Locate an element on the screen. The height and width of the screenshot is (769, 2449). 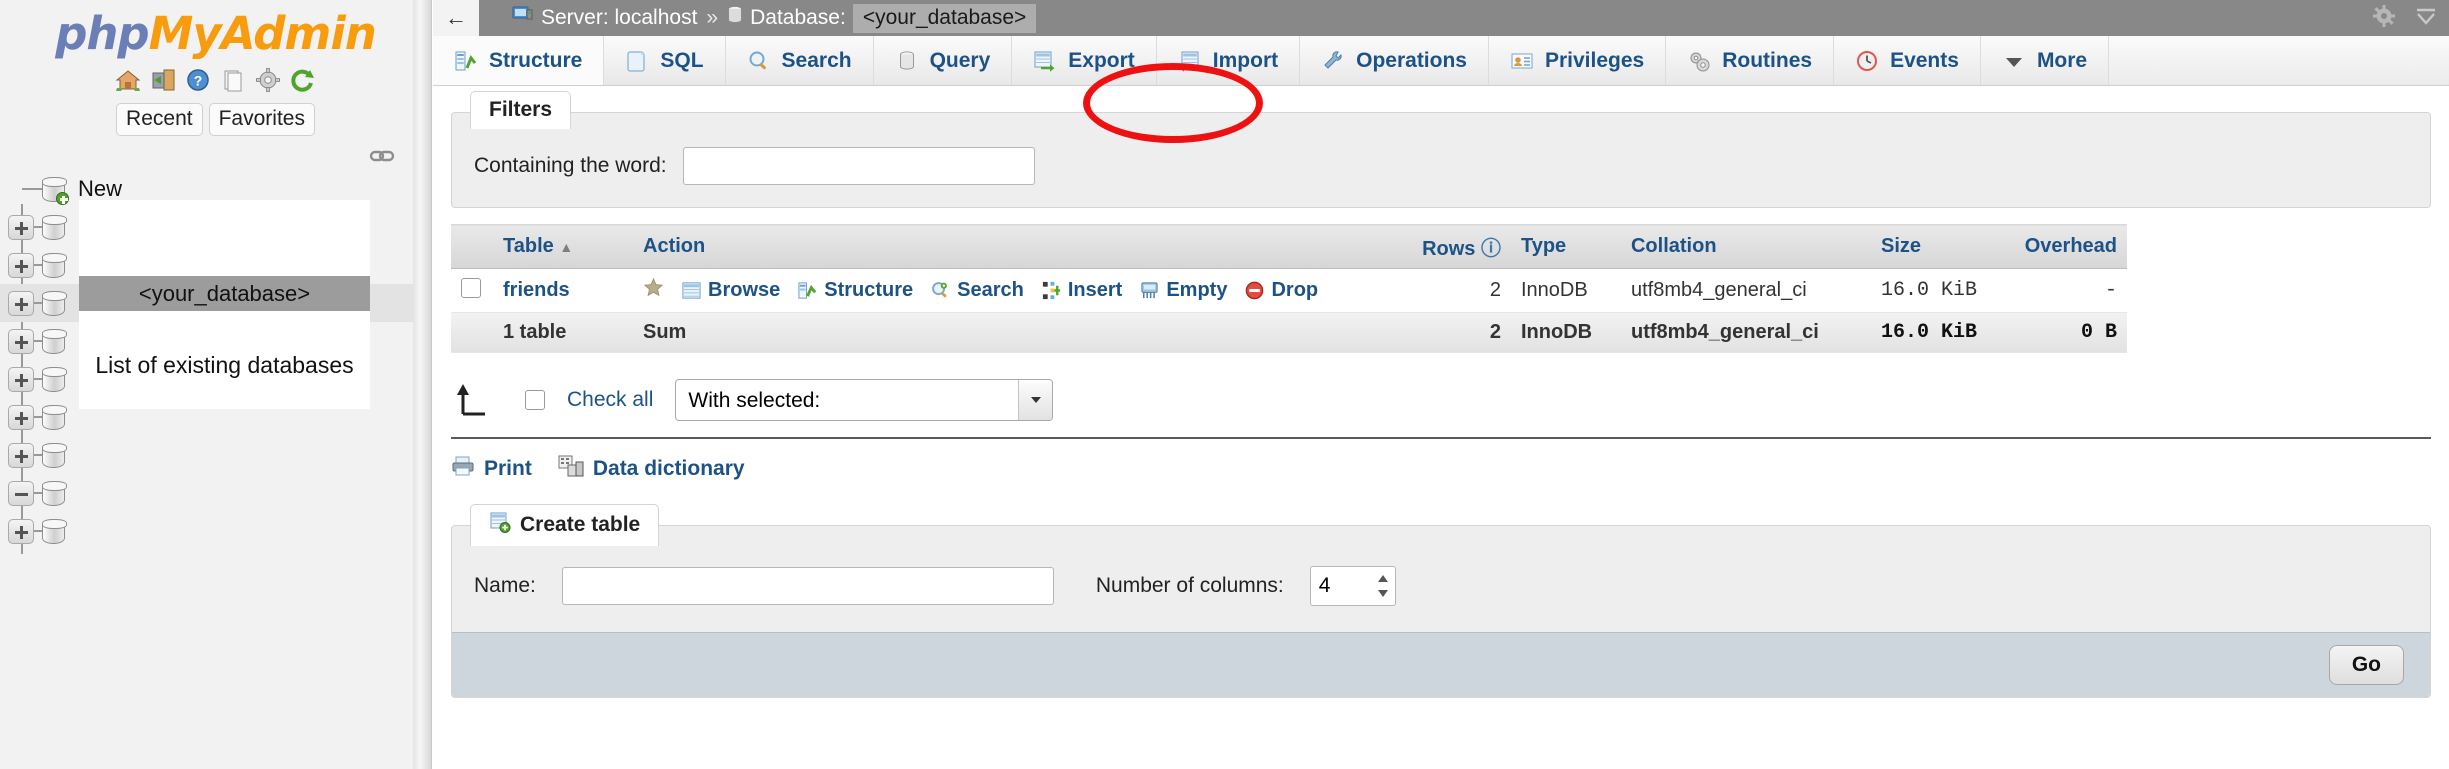
phpmyadmin-logo: phpMyAdmin is located at coordinates (215, 30).